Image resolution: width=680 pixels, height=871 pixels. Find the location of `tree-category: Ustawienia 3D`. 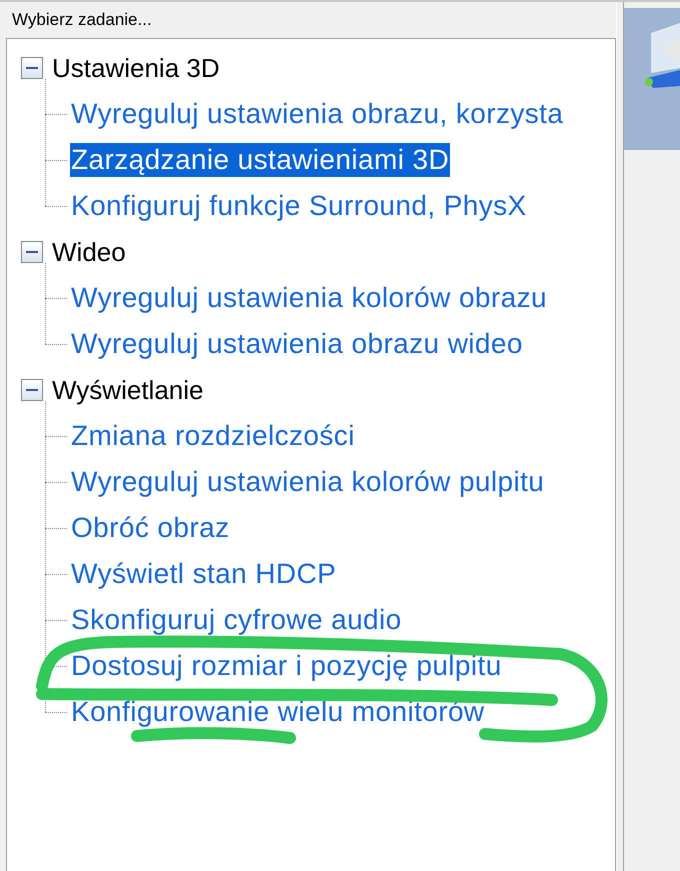

tree-category: Ustawienia 3D is located at coordinates (136, 68).